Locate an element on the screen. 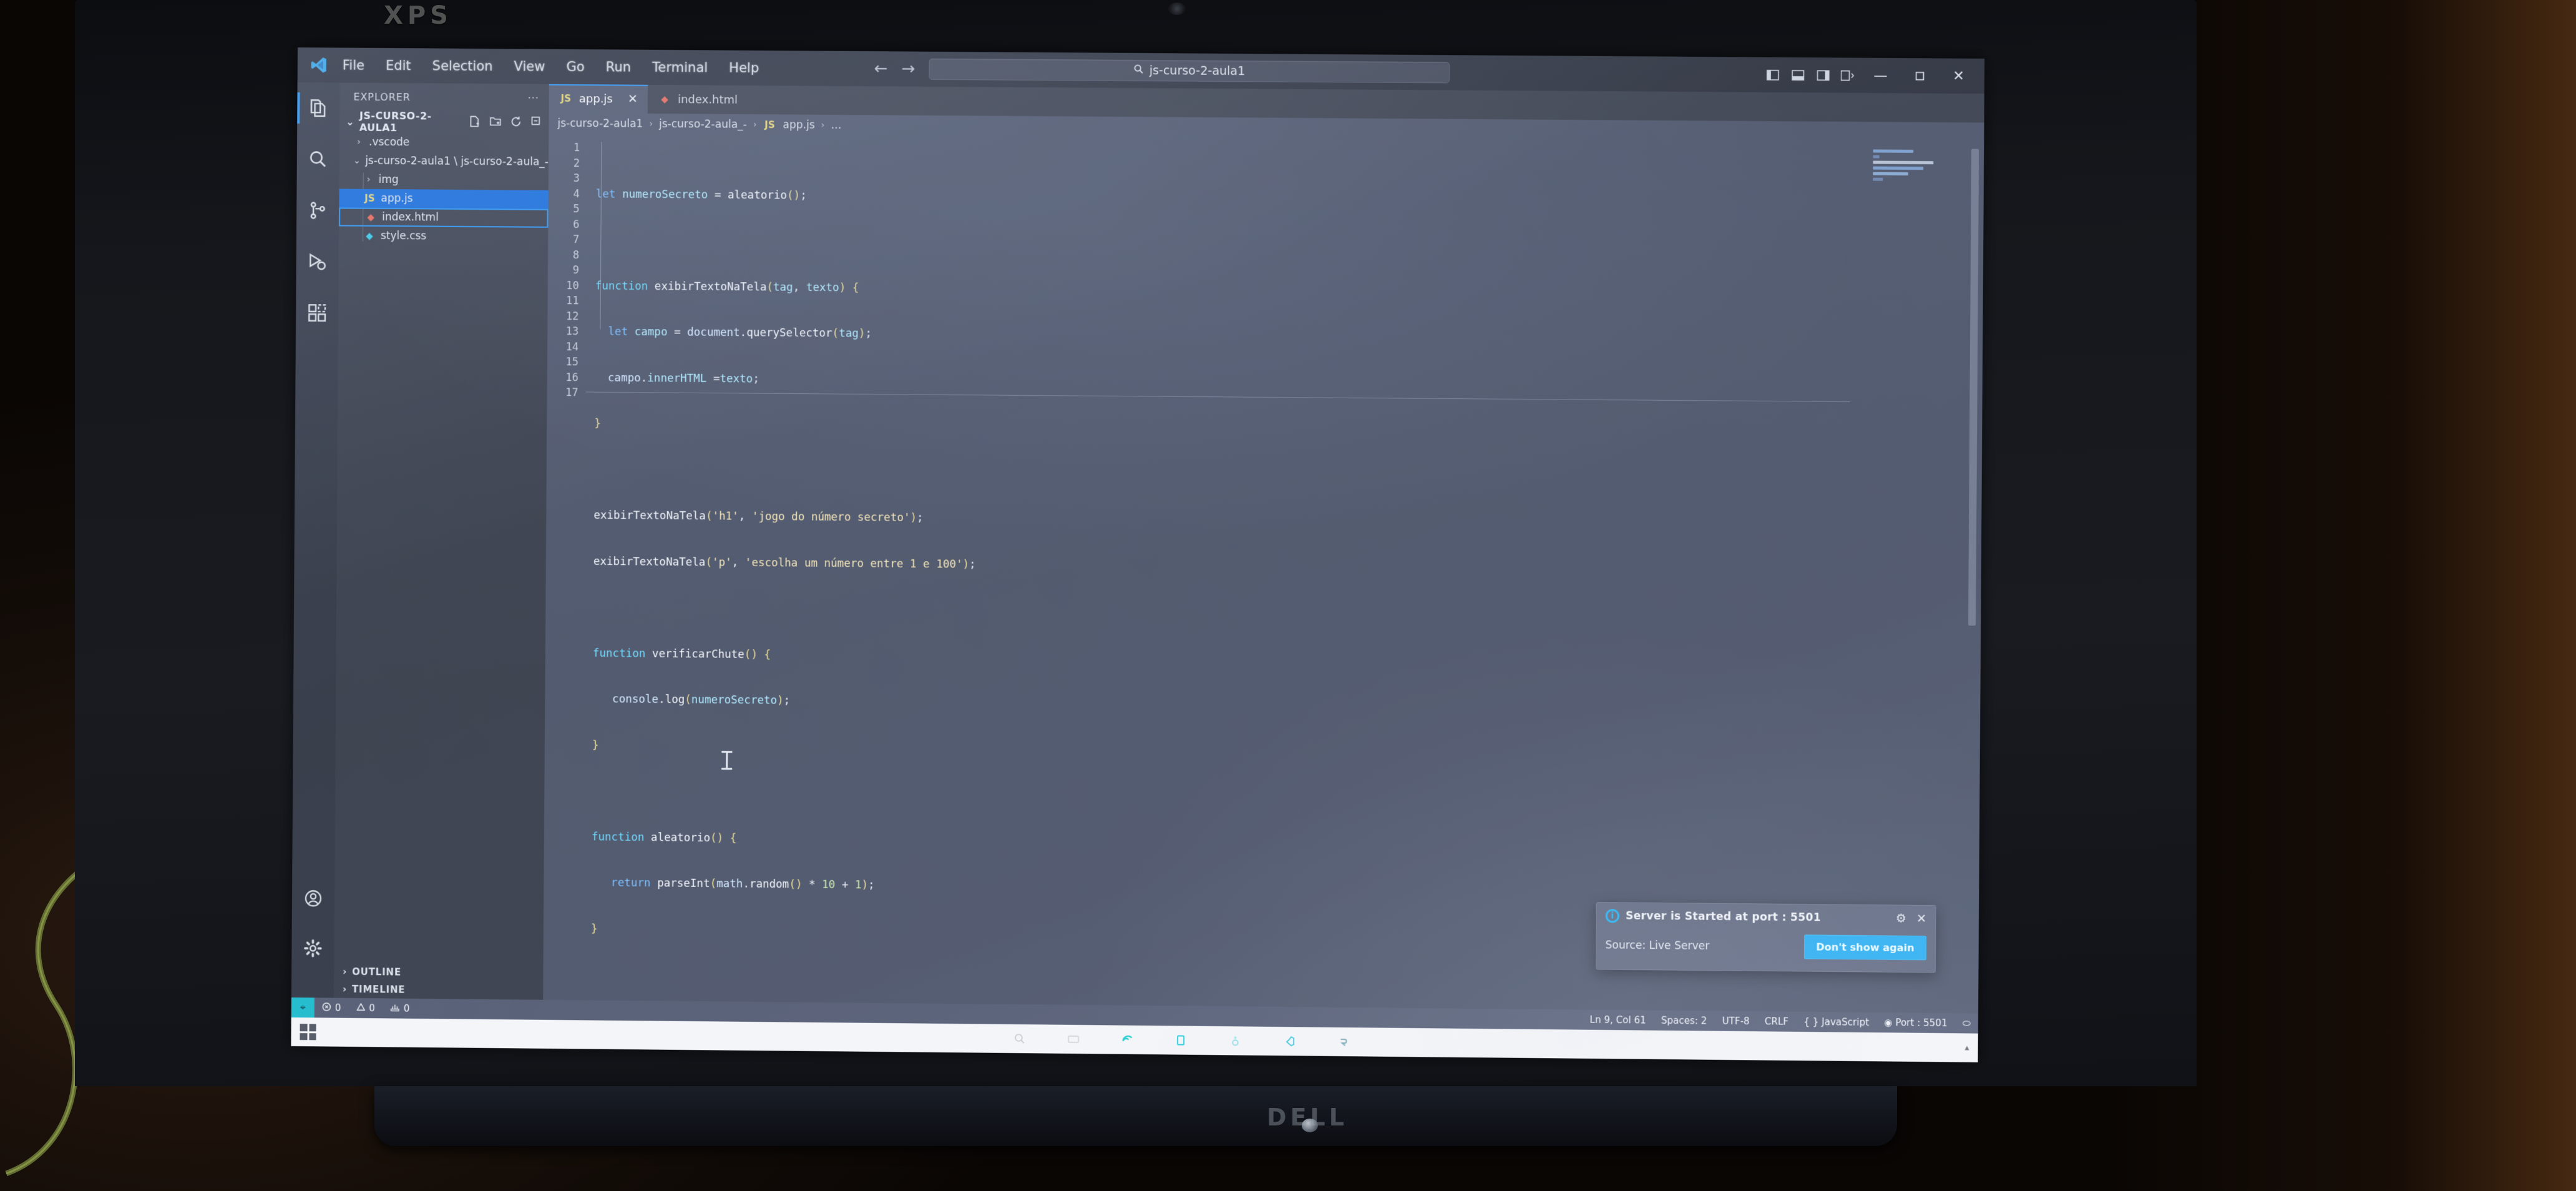 This screenshot has width=2576, height=1191. windows-start-icon is located at coordinates (308, 1032).